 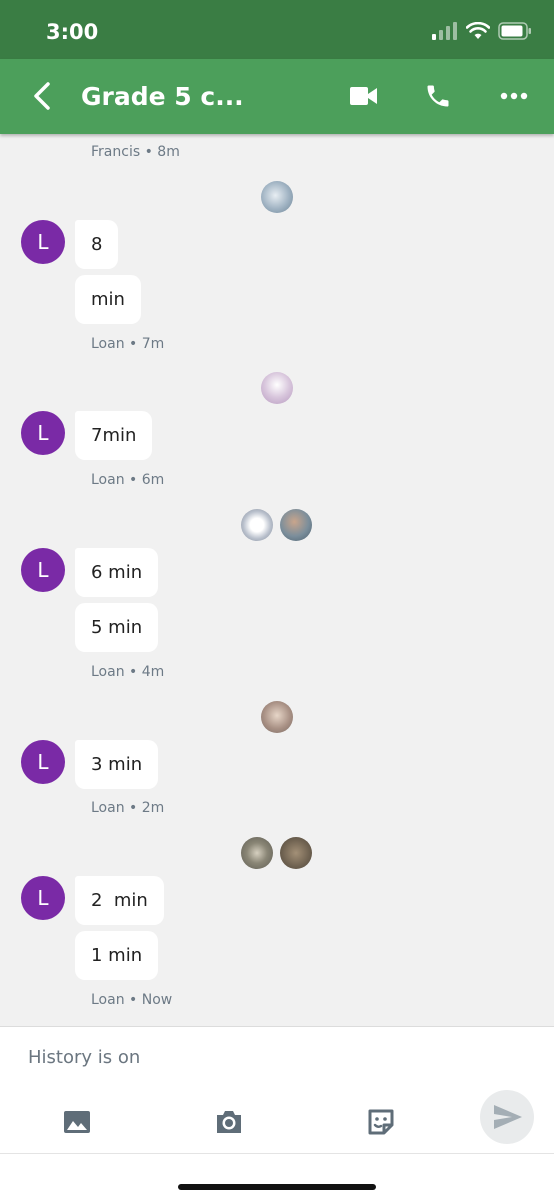 I want to click on message-meta: Loan • 7m, so click(x=128, y=344).